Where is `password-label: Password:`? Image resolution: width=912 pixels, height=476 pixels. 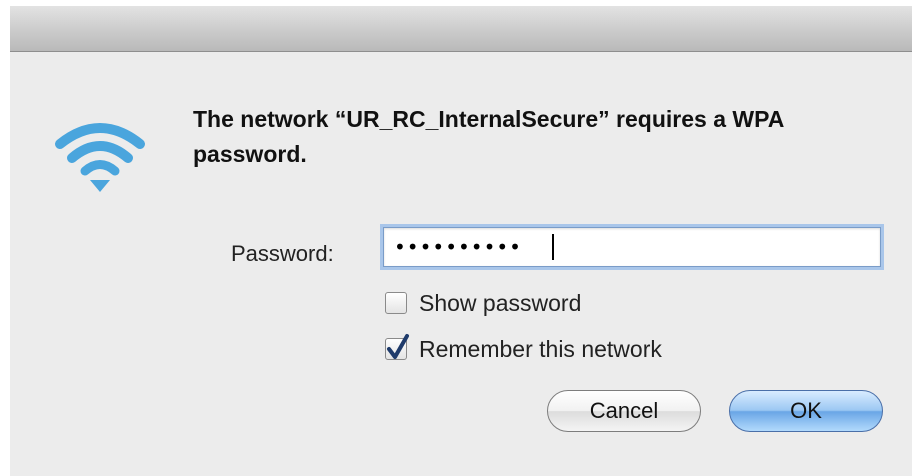
password-label: Password: is located at coordinates (282, 253).